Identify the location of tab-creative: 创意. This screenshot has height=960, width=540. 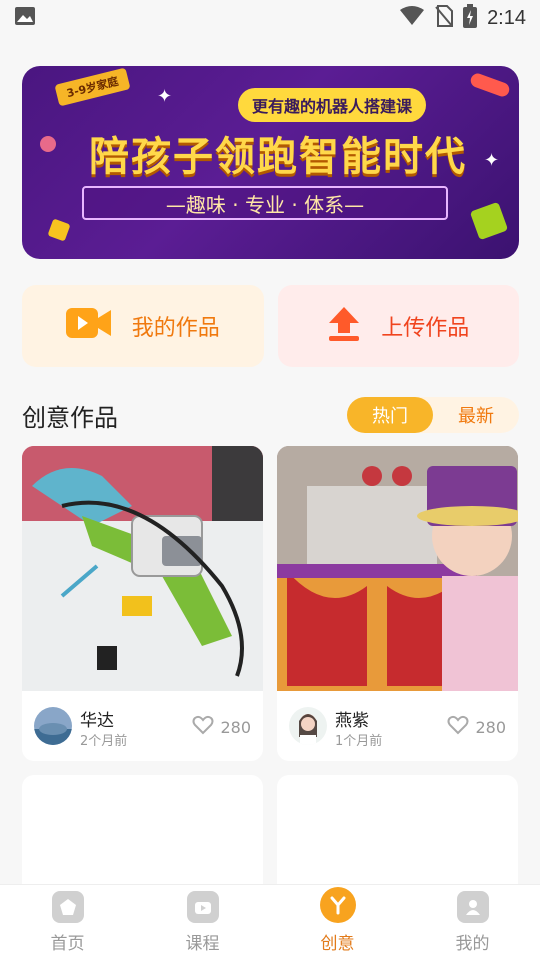
(337, 922).